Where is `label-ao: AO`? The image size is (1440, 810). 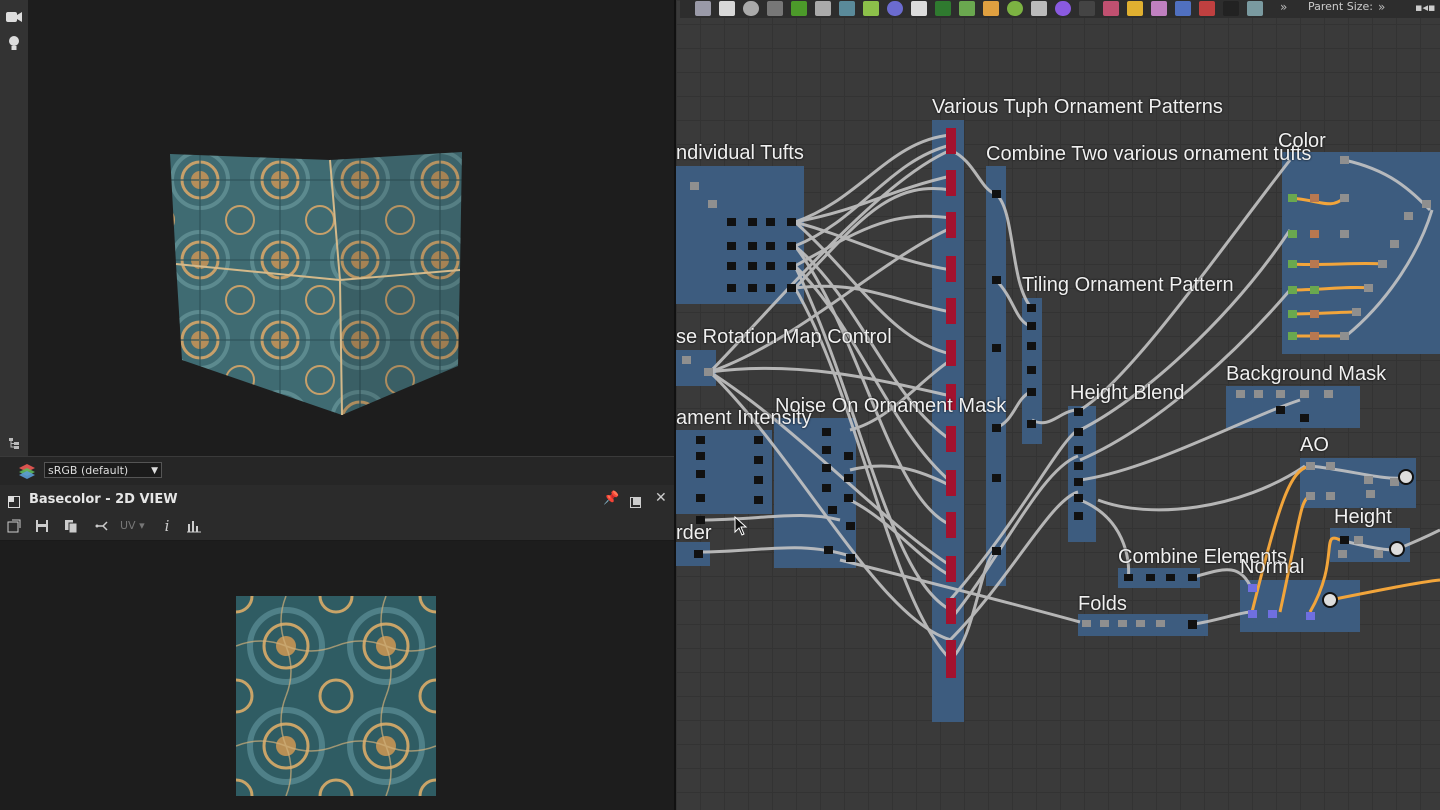 label-ao: AO is located at coordinates (1314, 445).